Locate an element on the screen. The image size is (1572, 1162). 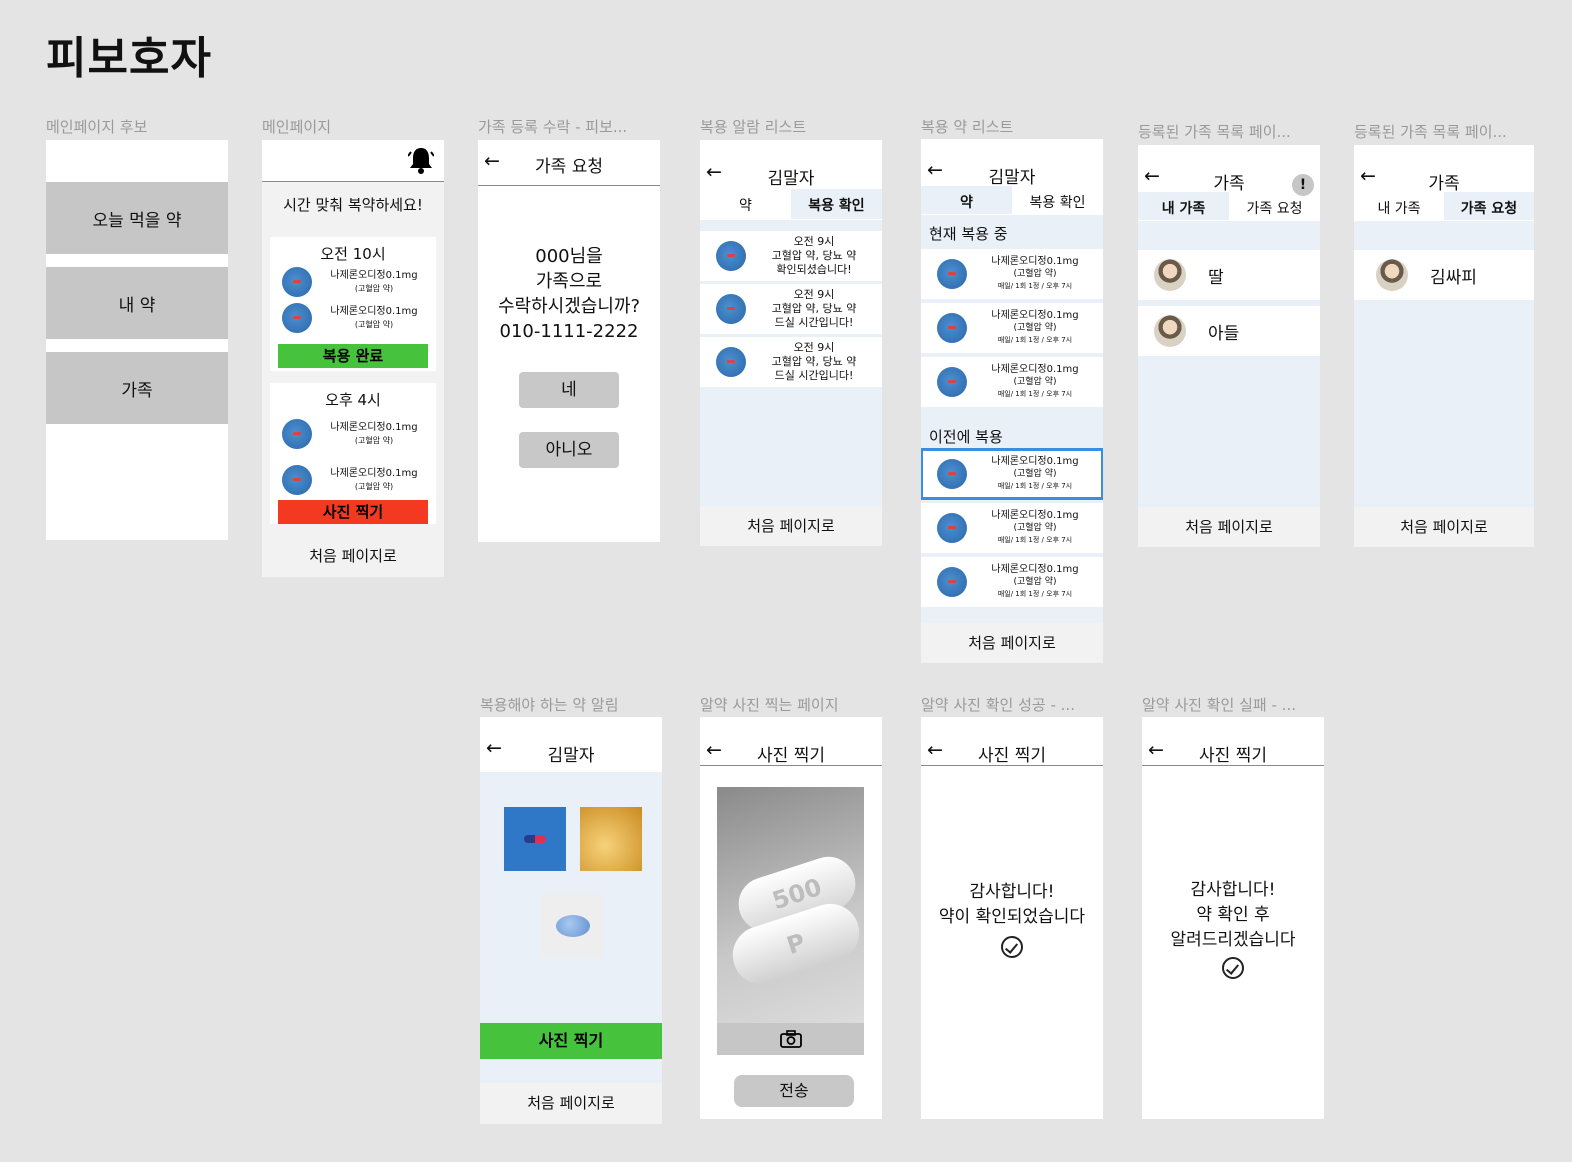
section-previous: 이전에 복용 is located at coordinates (966, 437).